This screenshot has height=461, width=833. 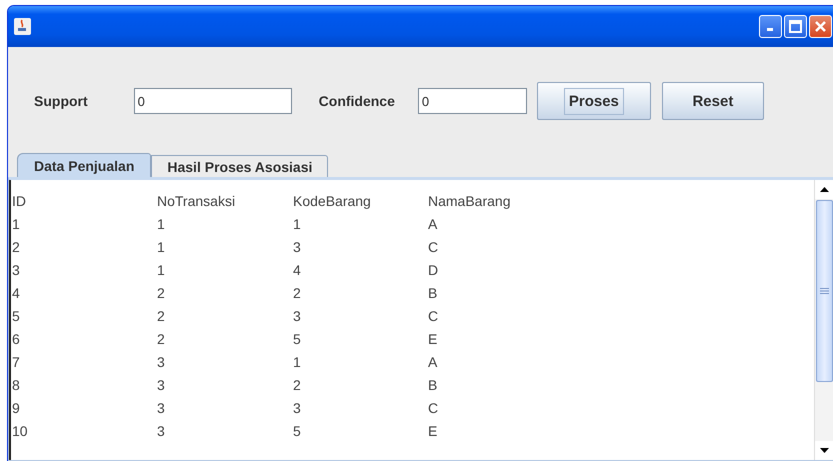 What do you see at coordinates (593, 101) in the screenshot?
I see `process-button: Proses` at bounding box center [593, 101].